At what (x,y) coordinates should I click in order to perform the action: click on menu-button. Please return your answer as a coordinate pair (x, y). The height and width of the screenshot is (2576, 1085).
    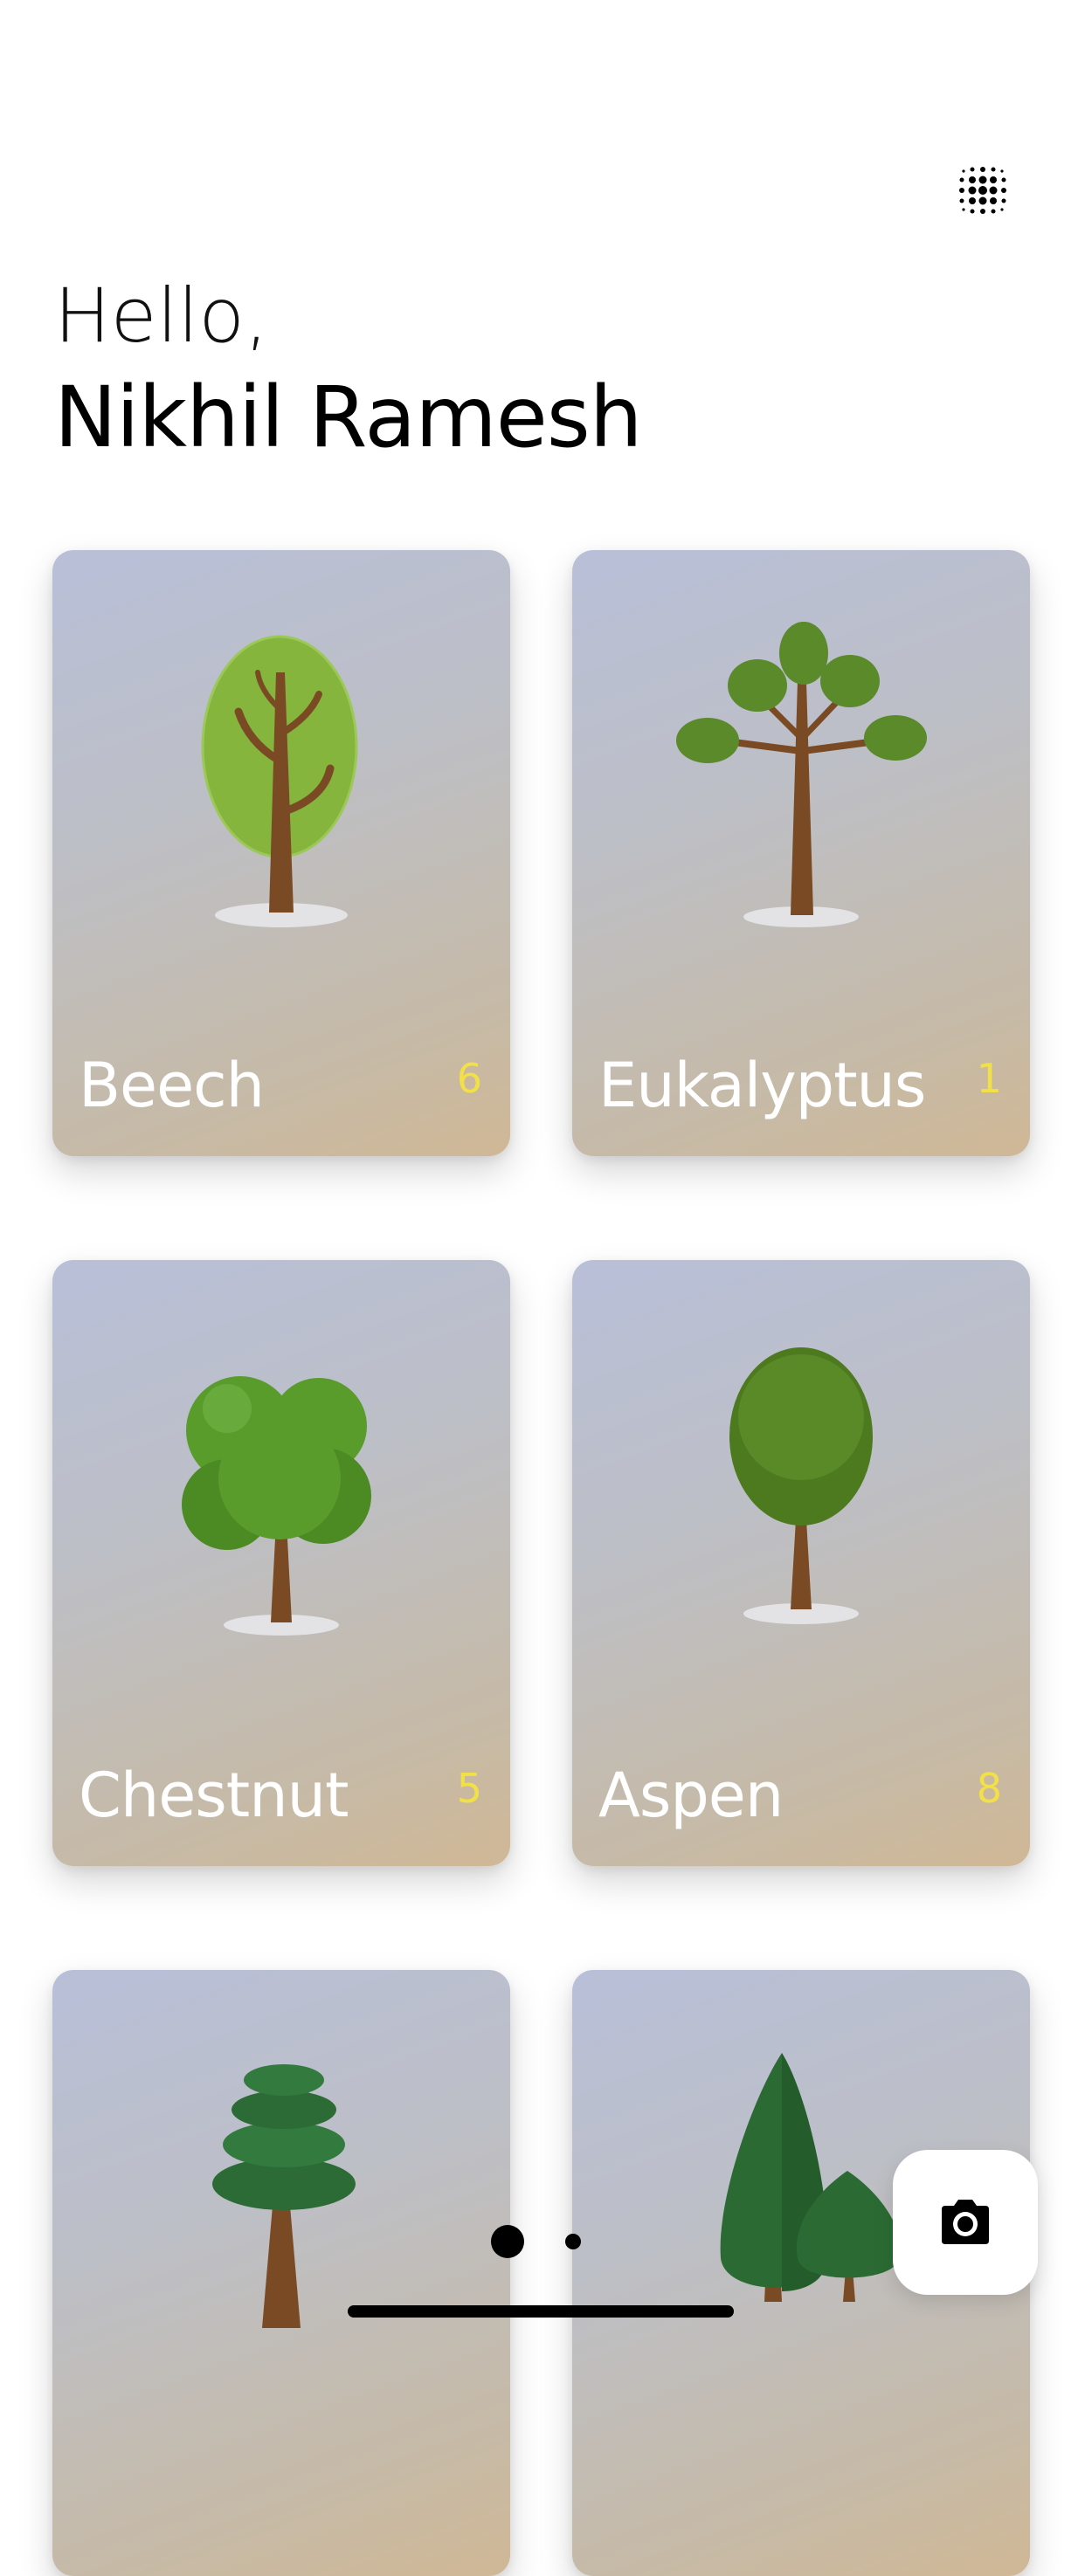
    Looking at the image, I should click on (983, 190).